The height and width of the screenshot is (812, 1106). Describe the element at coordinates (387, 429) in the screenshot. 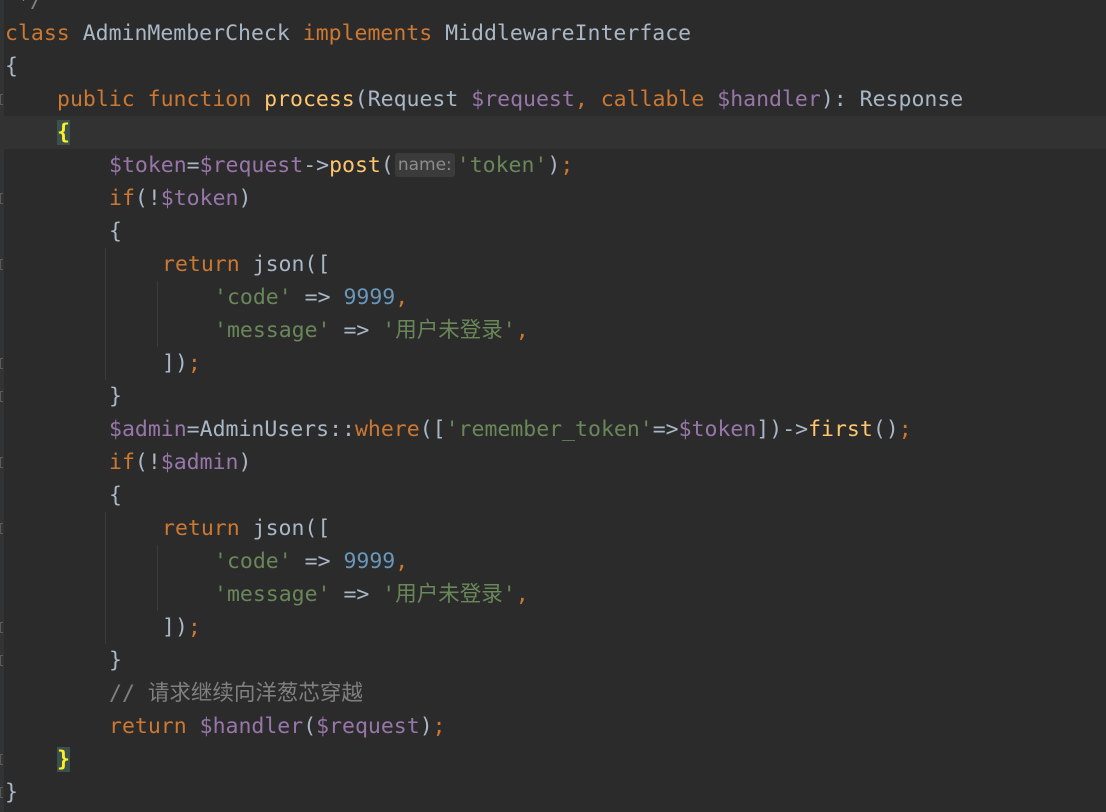

I see `function-where: where` at that location.